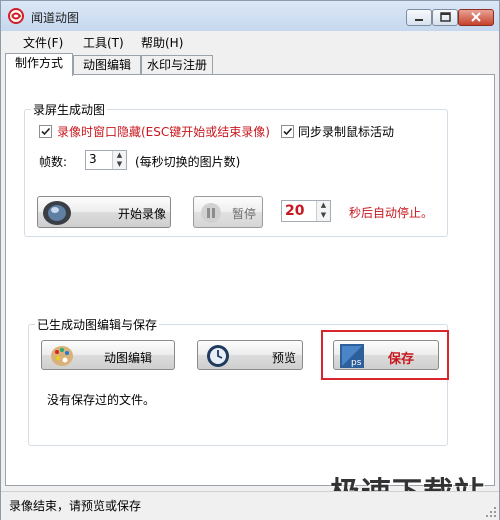 The width and height of the screenshot is (500, 520). I want to click on minimize-button, so click(419, 17).